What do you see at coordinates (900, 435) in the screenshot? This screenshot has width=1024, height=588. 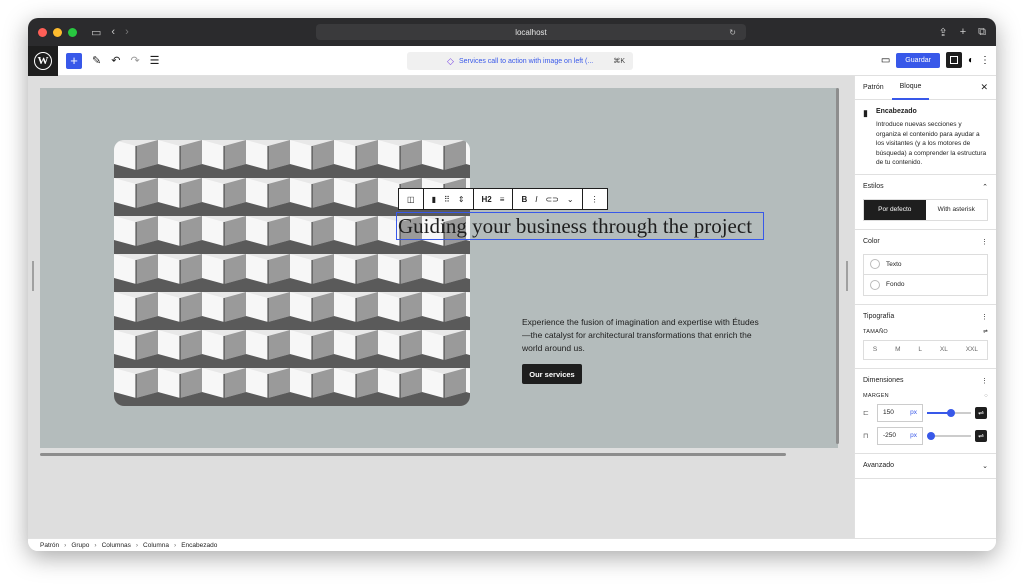 I see `margin-horizontal-input: -250 px` at bounding box center [900, 435].